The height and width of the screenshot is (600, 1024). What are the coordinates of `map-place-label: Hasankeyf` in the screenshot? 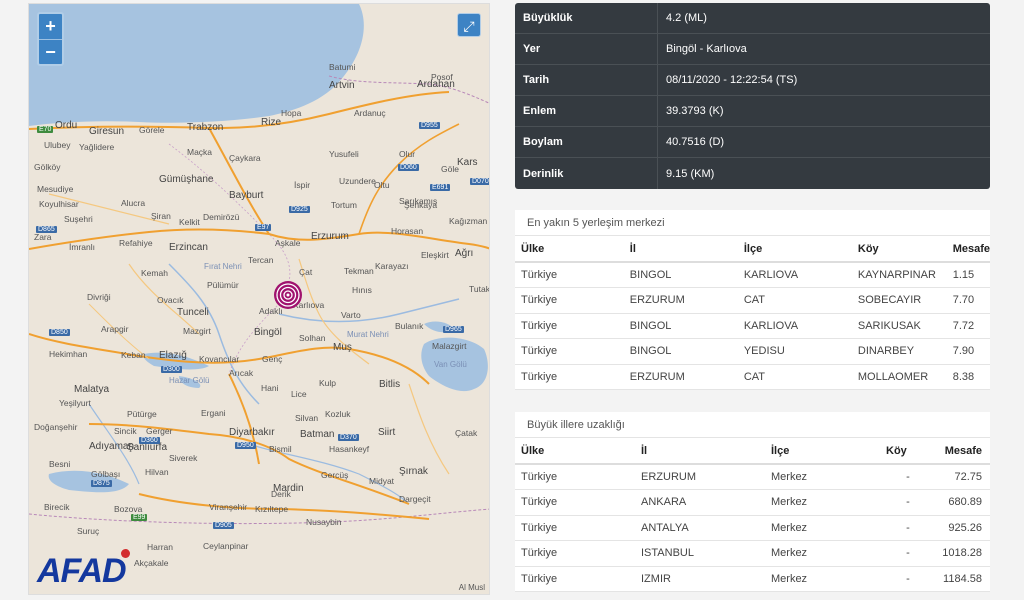 It's located at (349, 449).